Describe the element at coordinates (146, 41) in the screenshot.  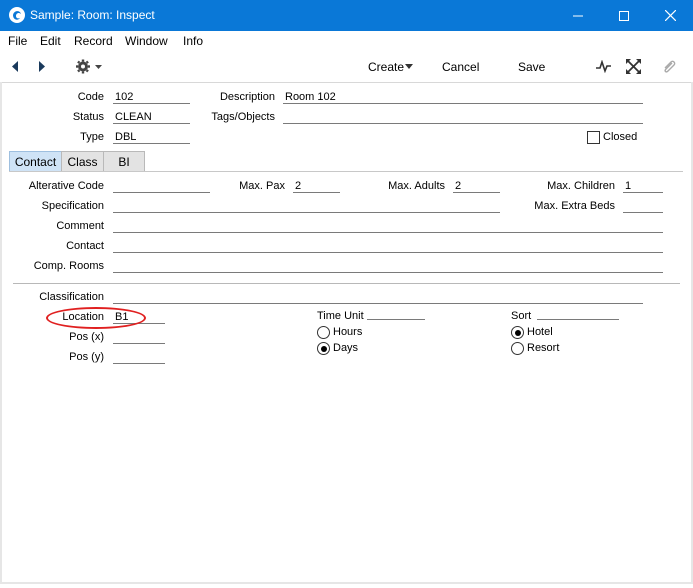
I see `menu-window: Window` at that location.